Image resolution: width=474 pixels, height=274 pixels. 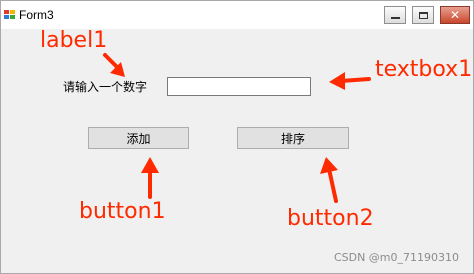 I want to click on watermark: CSDN @m0_71190310, so click(x=396, y=257).